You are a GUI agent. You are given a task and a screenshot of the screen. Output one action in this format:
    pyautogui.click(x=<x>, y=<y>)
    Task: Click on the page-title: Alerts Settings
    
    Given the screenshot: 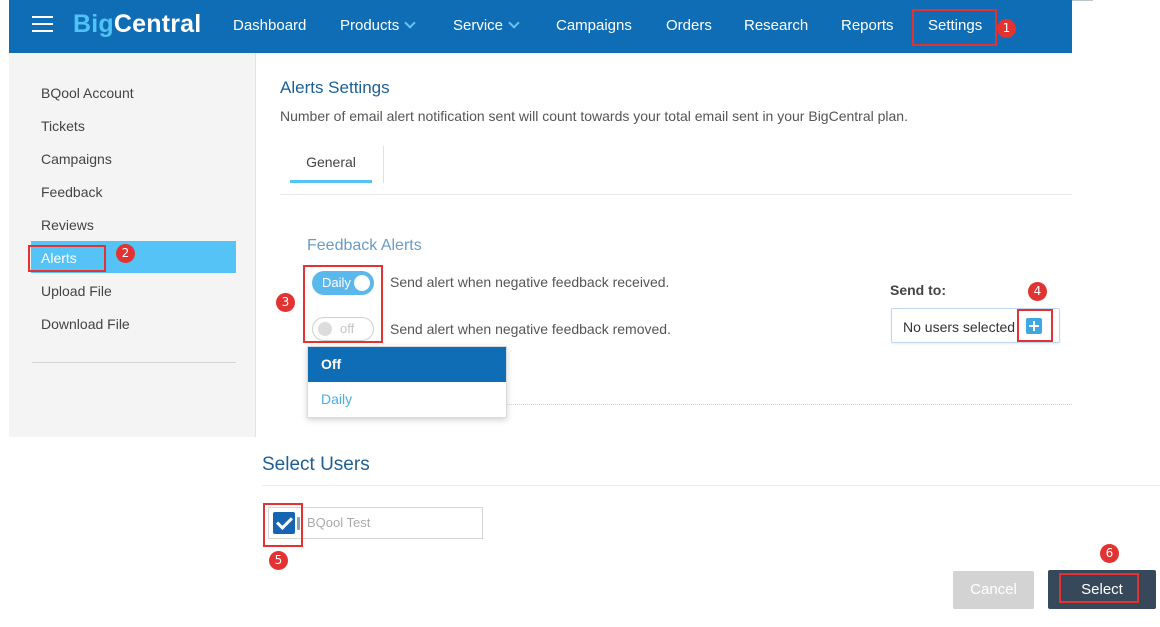 What is the action you would take?
    pyautogui.click(x=335, y=87)
    